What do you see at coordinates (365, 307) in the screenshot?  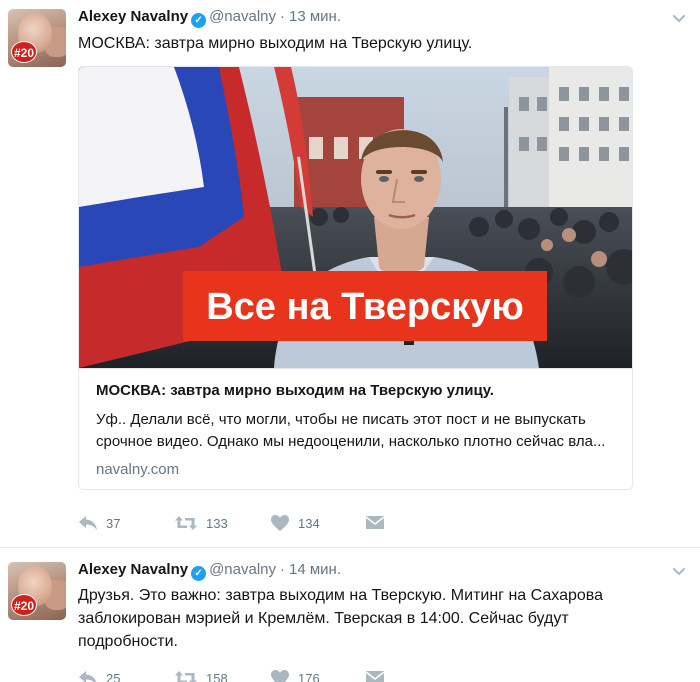 I see `card-banner-text: Все на Тверскую` at bounding box center [365, 307].